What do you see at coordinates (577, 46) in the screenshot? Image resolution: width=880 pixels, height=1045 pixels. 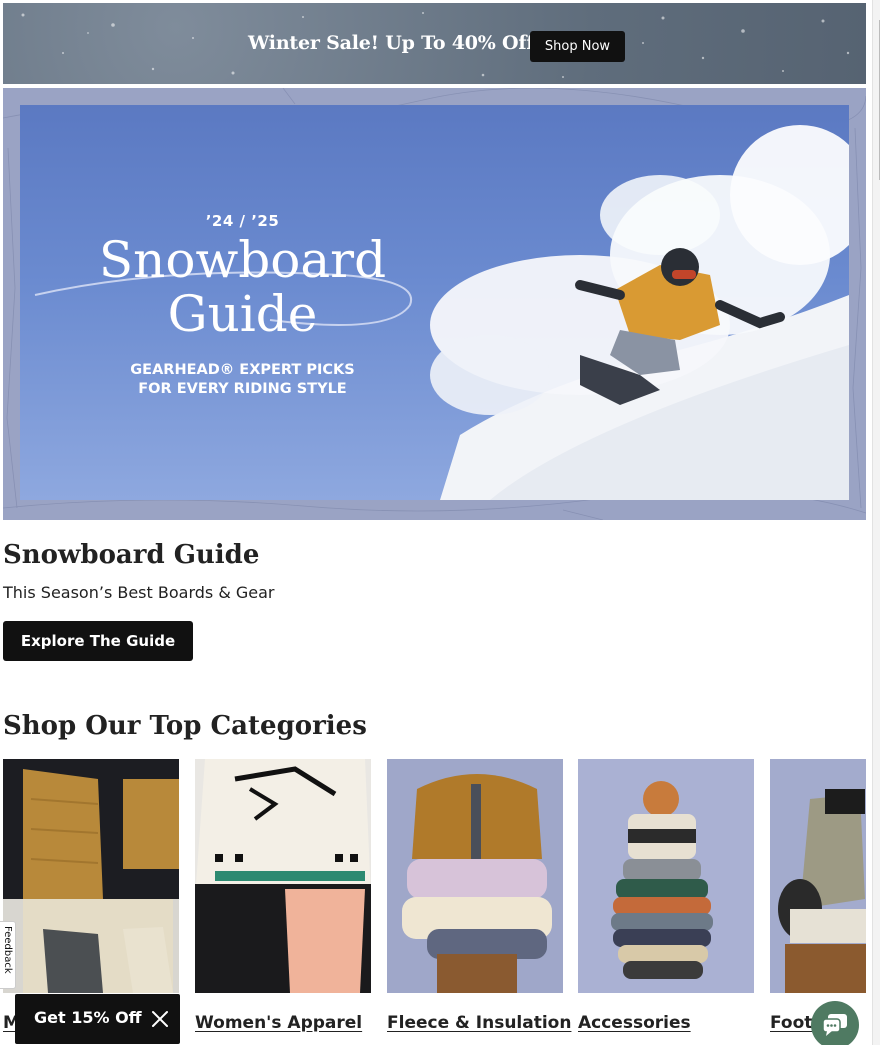 I see `shop-now-button: Shop Now` at bounding box center [577, 46].